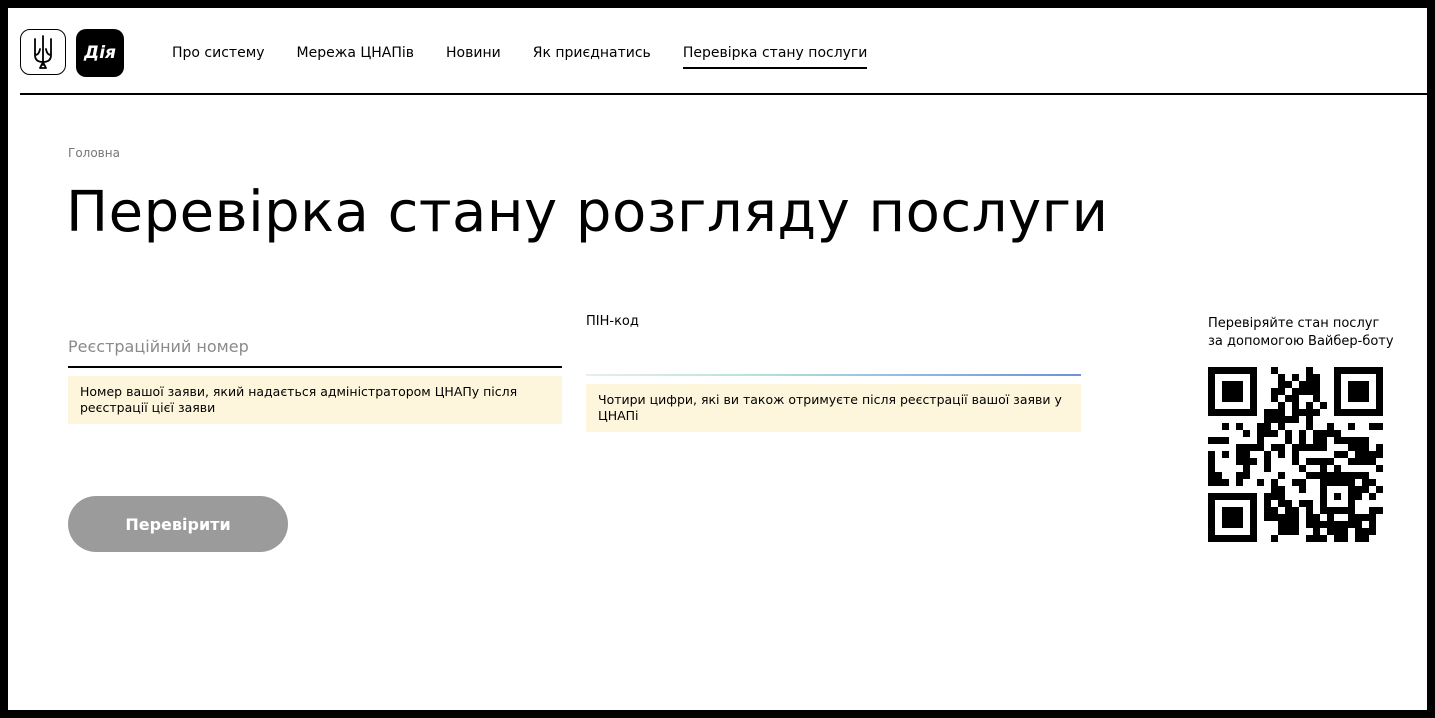  What do you see at coordinates (473, 57) in the screenshot?
I see `nav-item-news: Новини` at bounding box center [473, 57].